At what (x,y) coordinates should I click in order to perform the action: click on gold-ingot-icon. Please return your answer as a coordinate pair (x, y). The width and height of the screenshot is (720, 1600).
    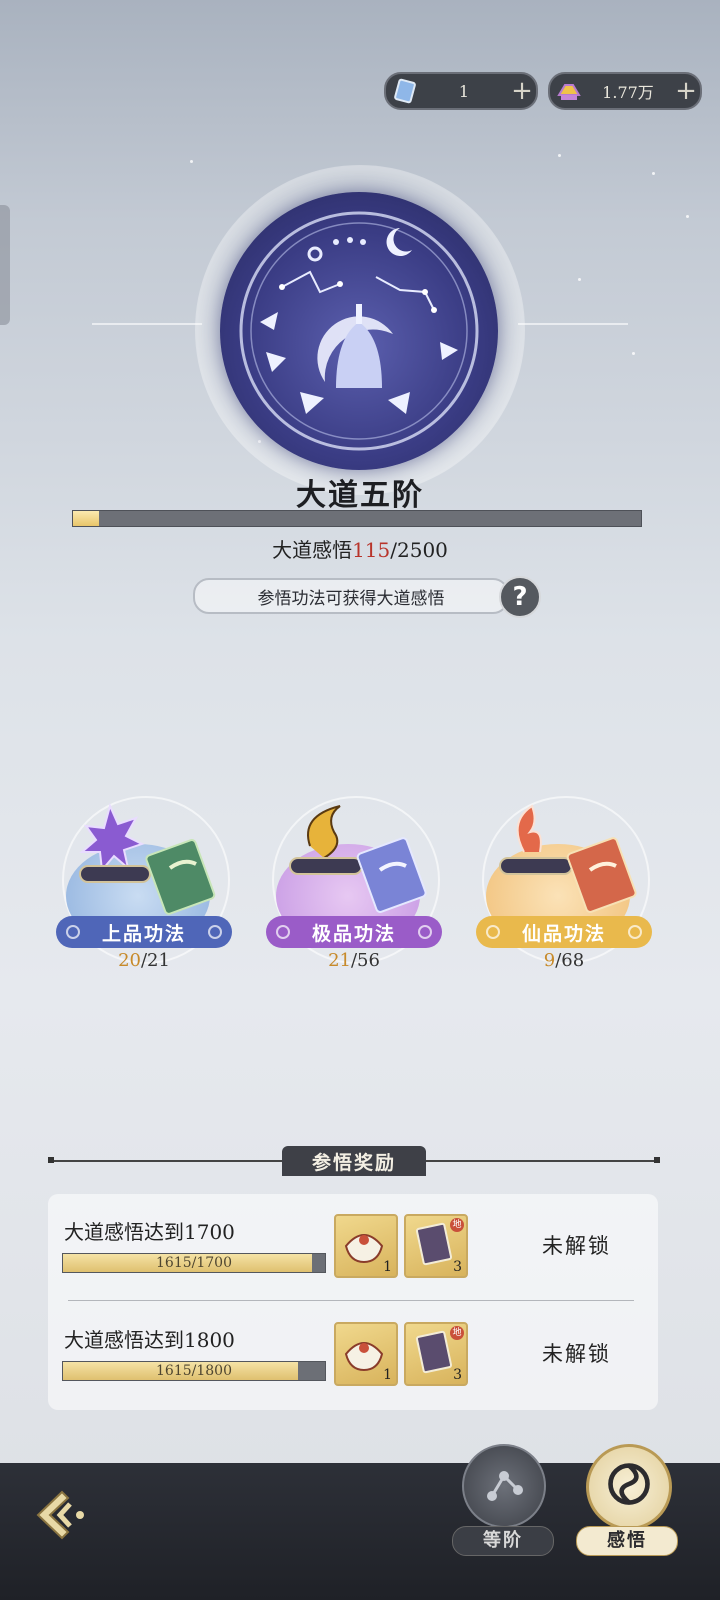
    Looking at the image, I should click on (569, 91).